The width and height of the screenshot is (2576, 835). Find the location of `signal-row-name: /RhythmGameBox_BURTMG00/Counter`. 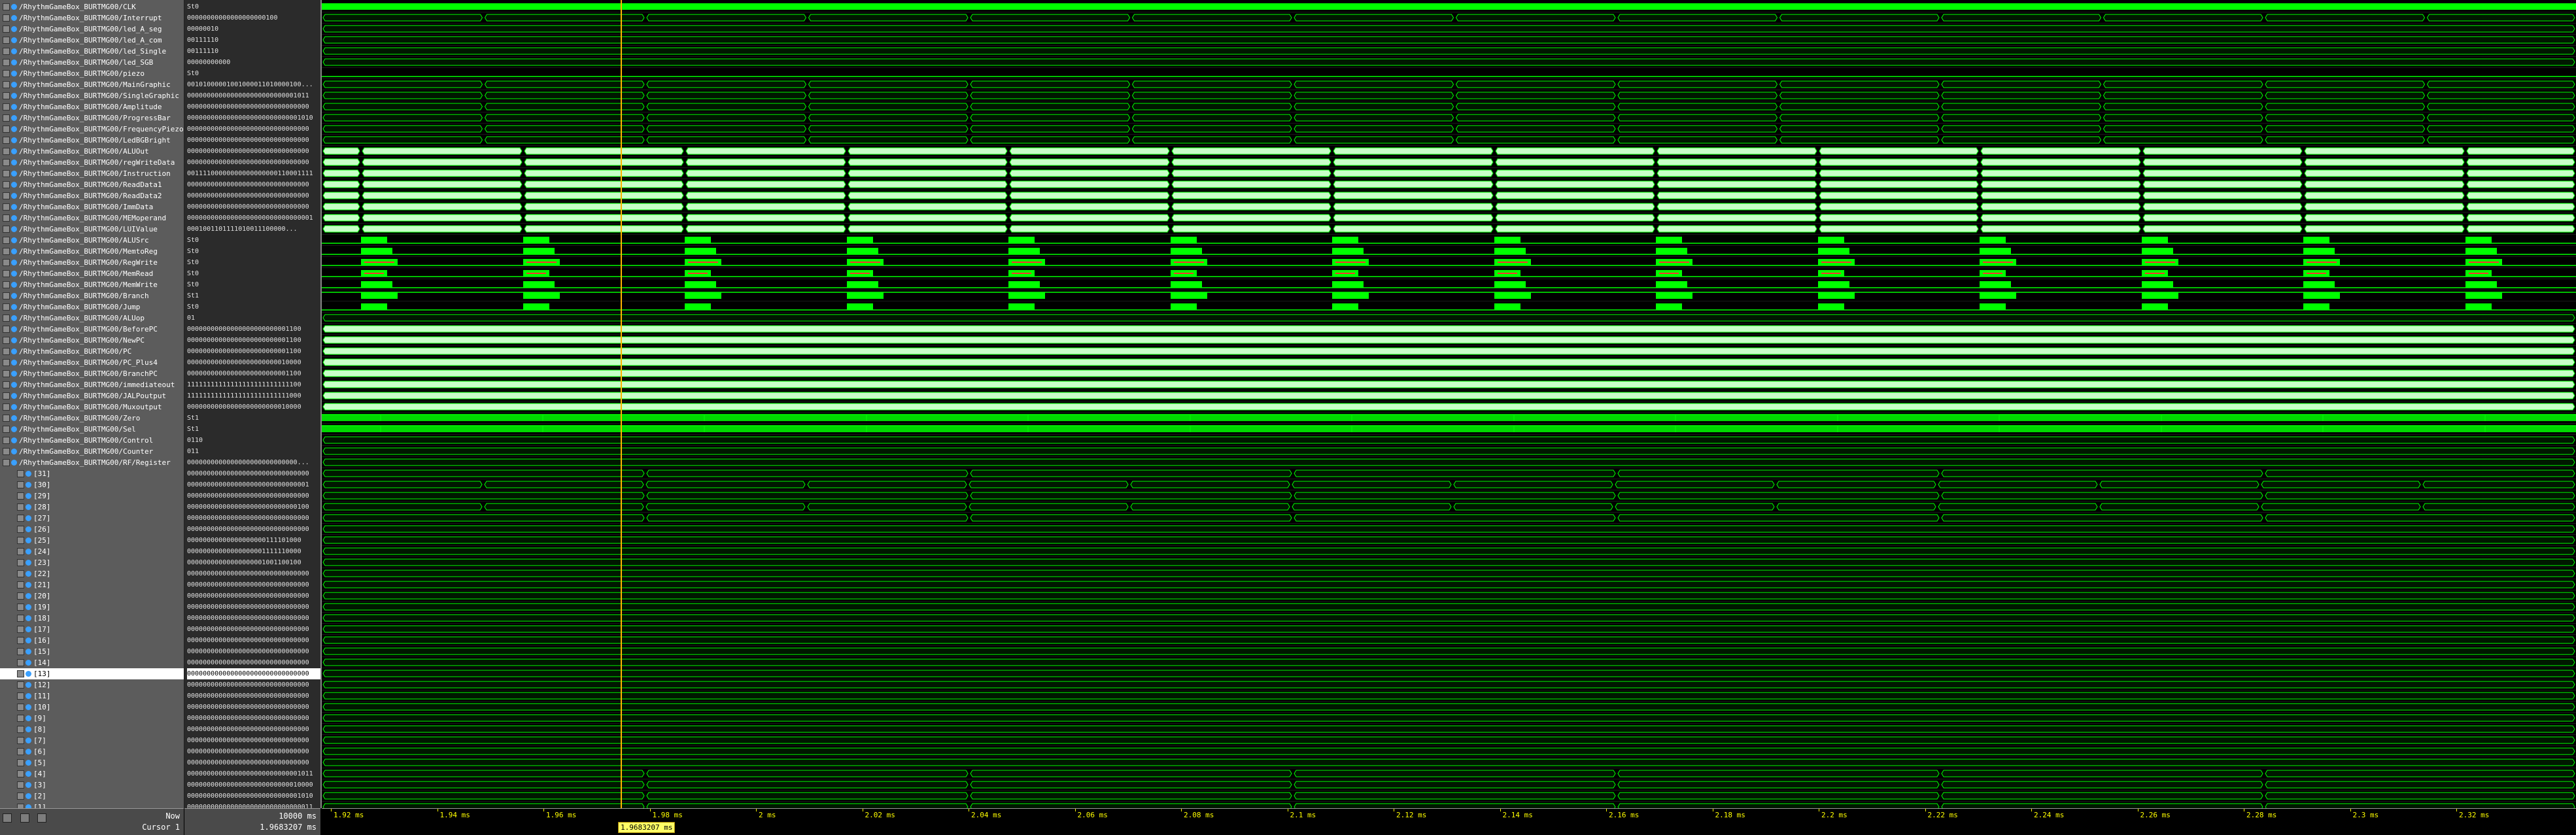

signal-row-name: /RhythmGameBox_BURTMG00/Counter is located at coordinates (92, 451).